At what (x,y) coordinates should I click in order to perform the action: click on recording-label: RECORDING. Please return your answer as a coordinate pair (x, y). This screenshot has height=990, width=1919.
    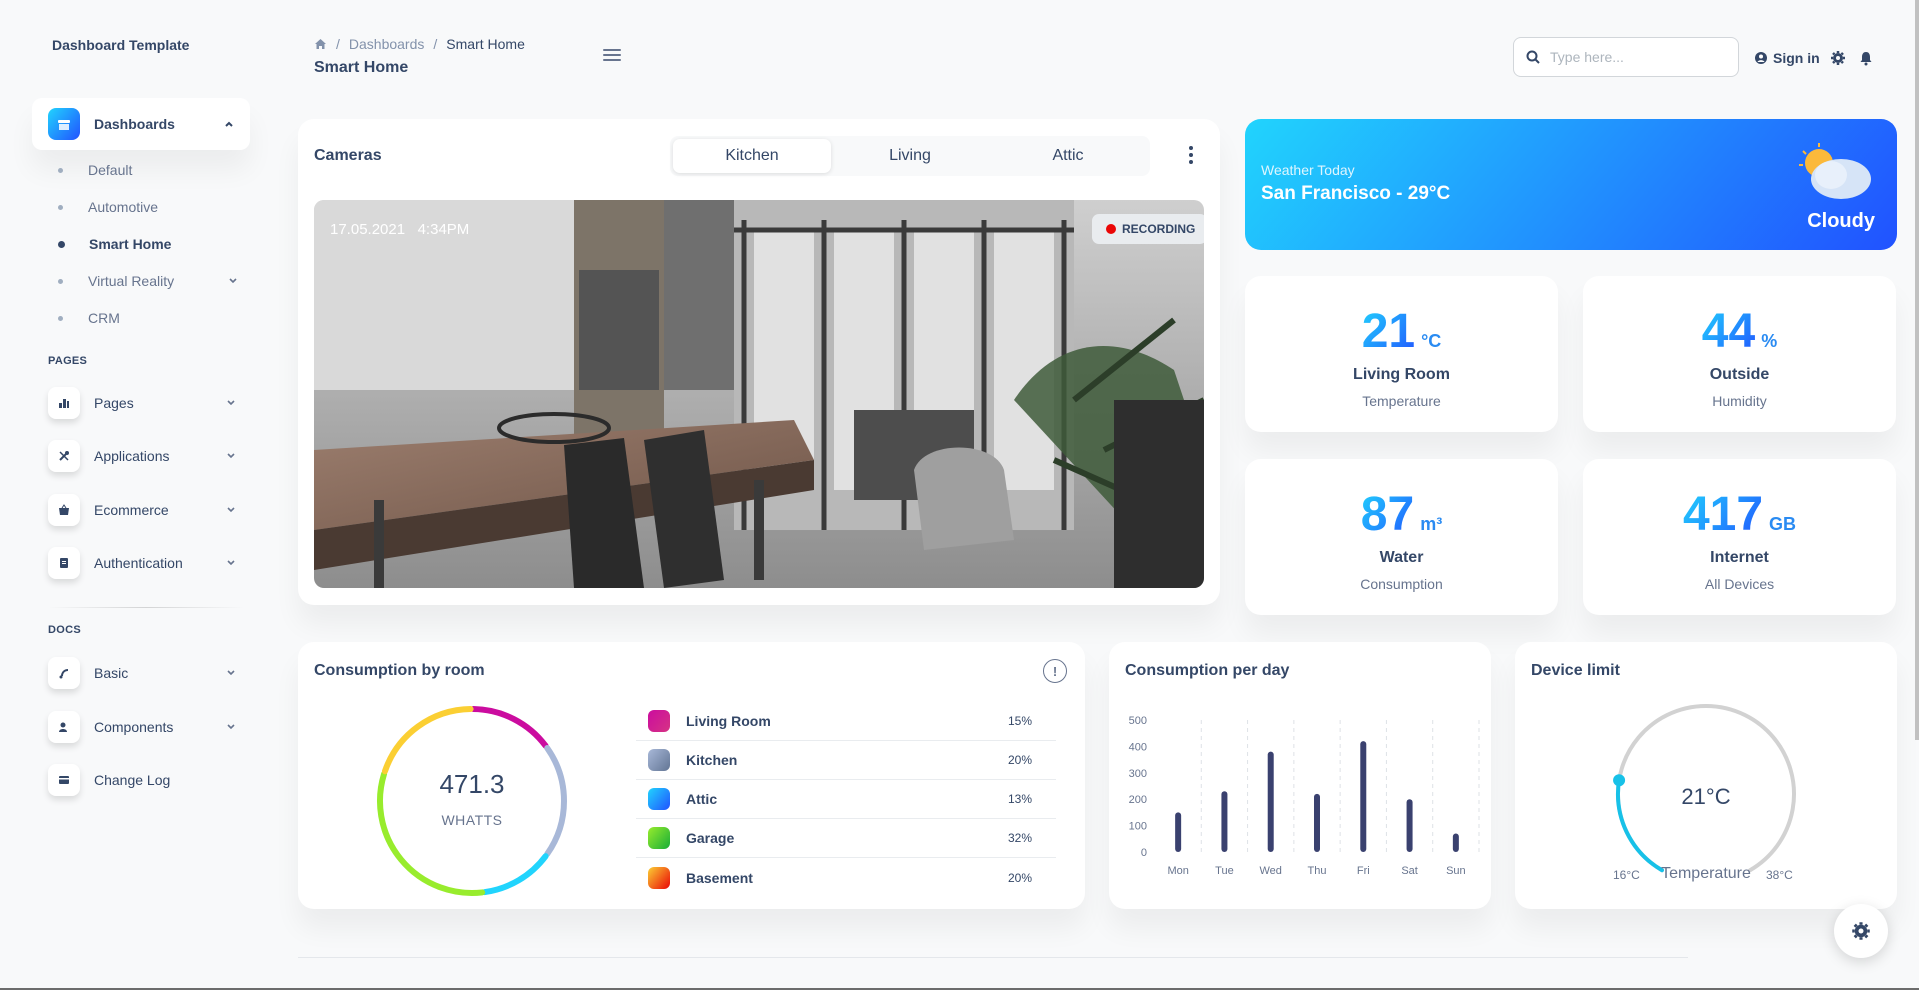
    Looking at the image, I should click on (1159, 229).